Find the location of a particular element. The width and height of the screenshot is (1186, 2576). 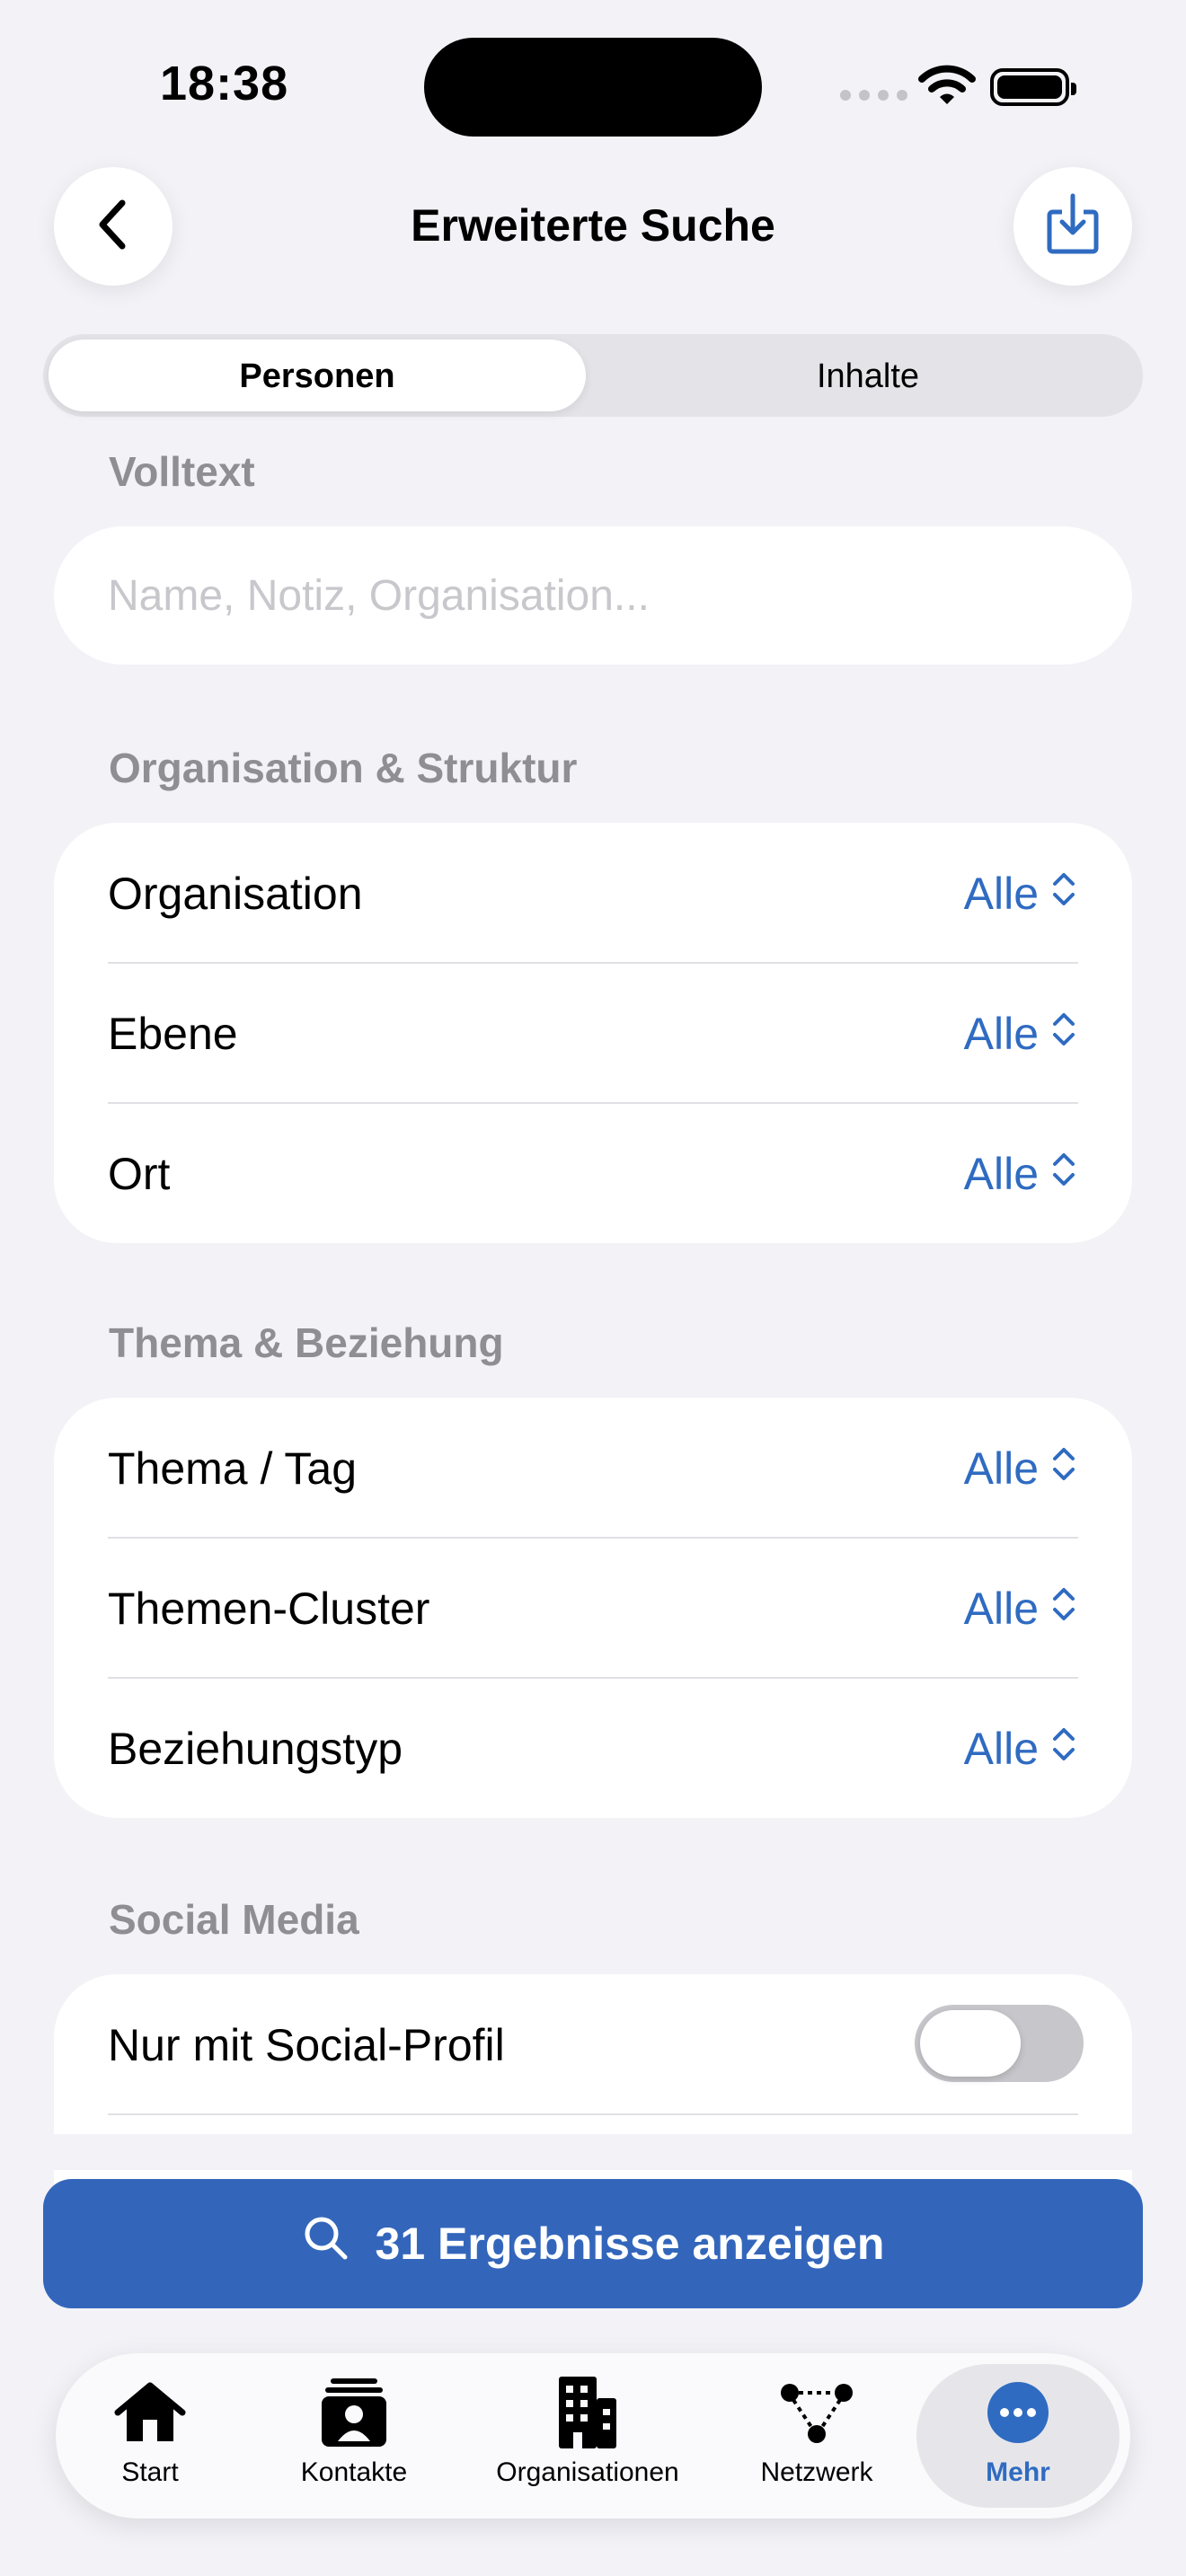

tab-label: Netzwerk is located at coordinates (816, 2472).